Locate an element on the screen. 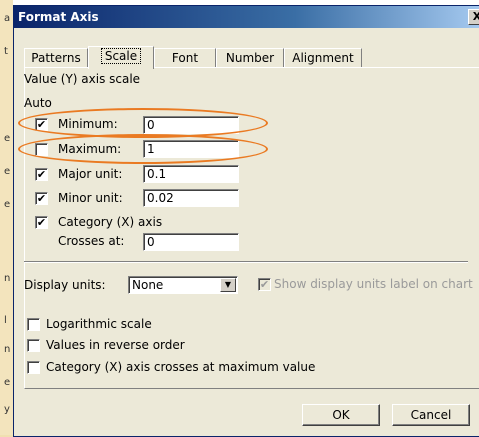  background-text: l is located at coordinates (5, 320).